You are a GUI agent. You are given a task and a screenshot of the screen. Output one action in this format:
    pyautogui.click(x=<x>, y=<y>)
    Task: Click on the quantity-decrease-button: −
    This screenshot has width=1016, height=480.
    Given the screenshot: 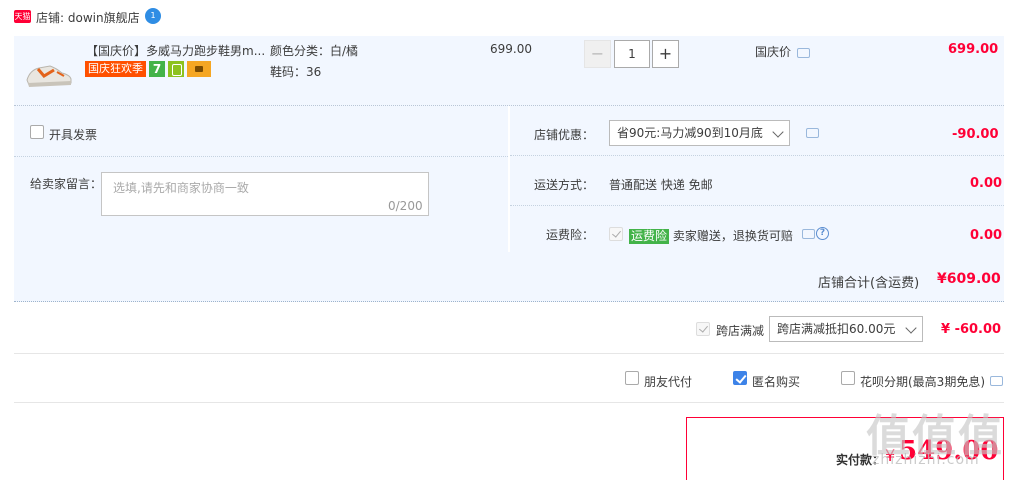 What is the action you would take?
    pyautogui.click(x=597, y=54)
    